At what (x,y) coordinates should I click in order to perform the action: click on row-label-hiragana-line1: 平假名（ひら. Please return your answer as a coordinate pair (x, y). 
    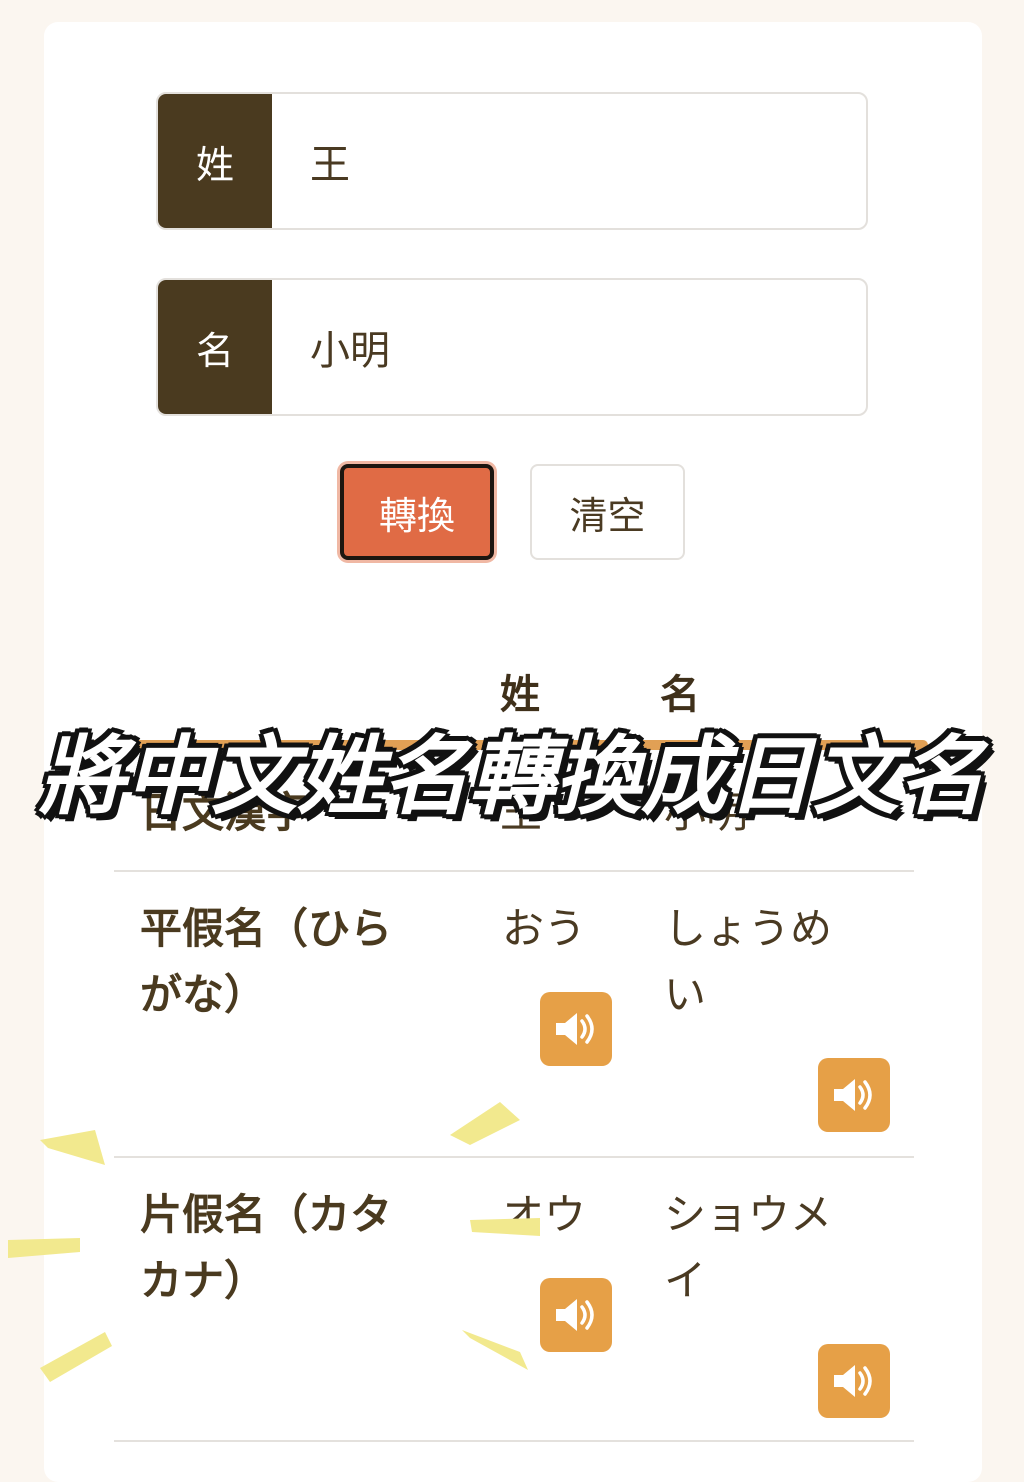
    Looking at the image, I should click on (266, 928).